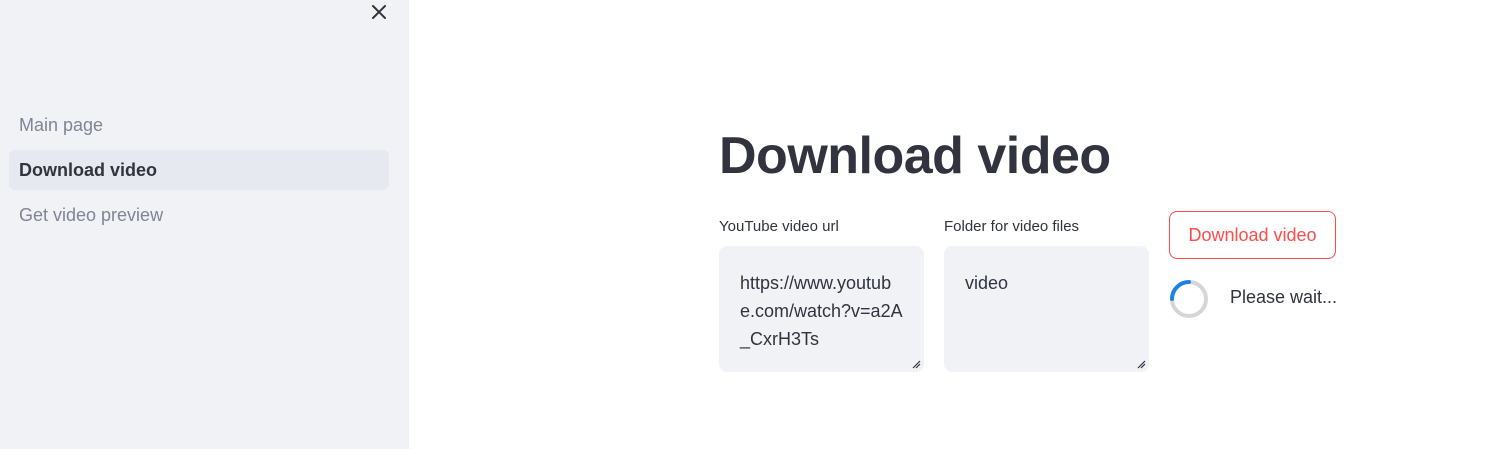 The width and height of the screenshot is (1503, 449). What do you see at coordinates (987, 283) in the screenshot?
I see `folder-textarea-value: video` at bounding box center [987, 283].